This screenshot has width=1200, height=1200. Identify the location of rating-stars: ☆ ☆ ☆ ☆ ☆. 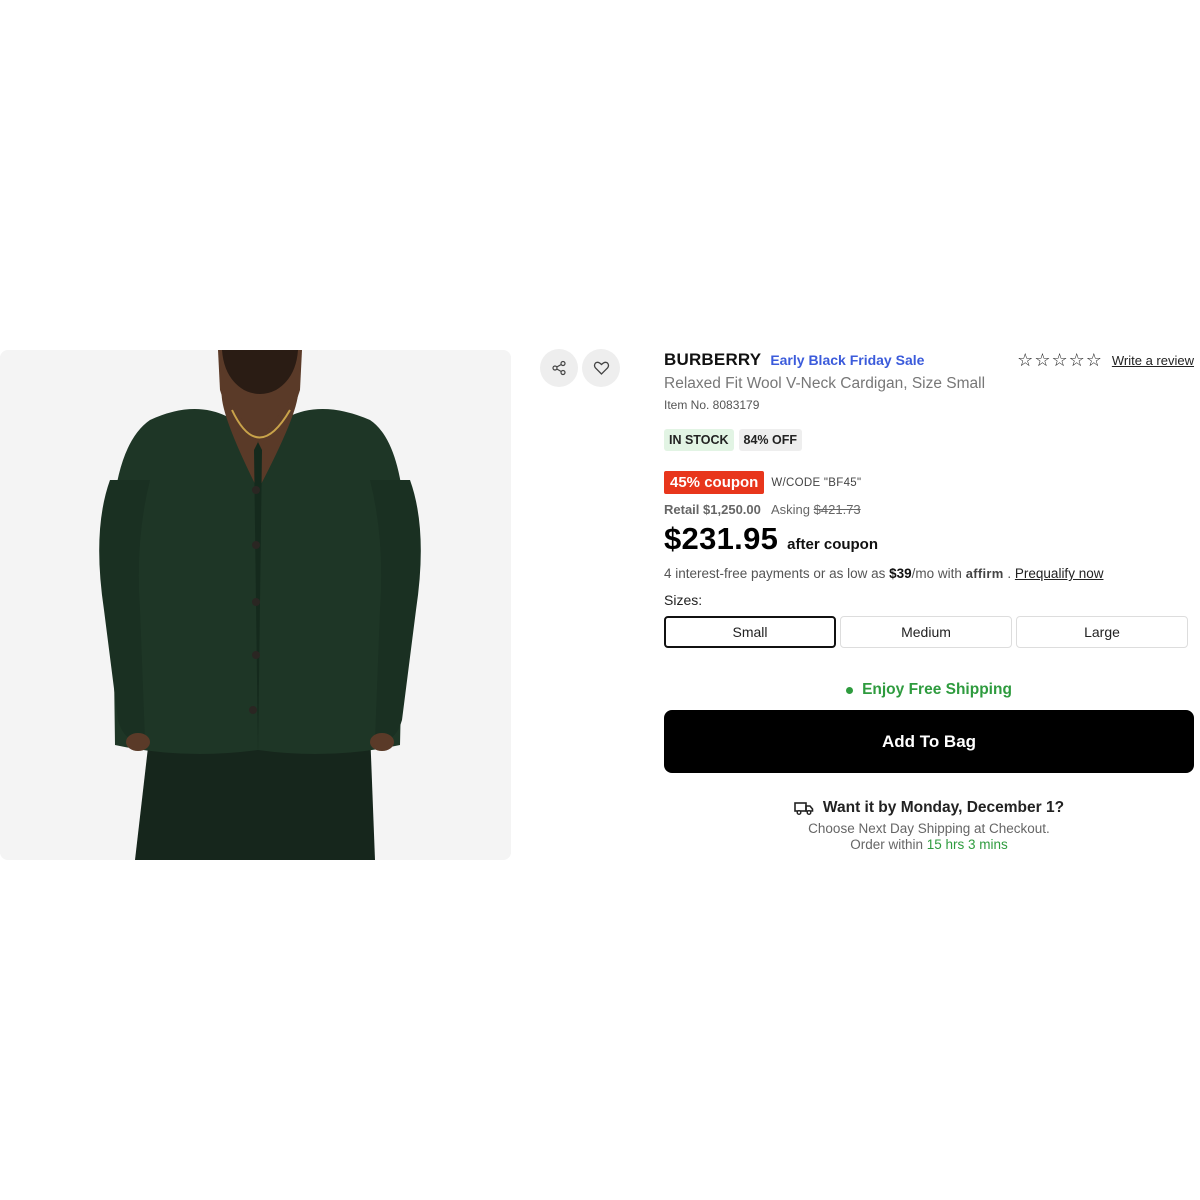
(1059, 360).